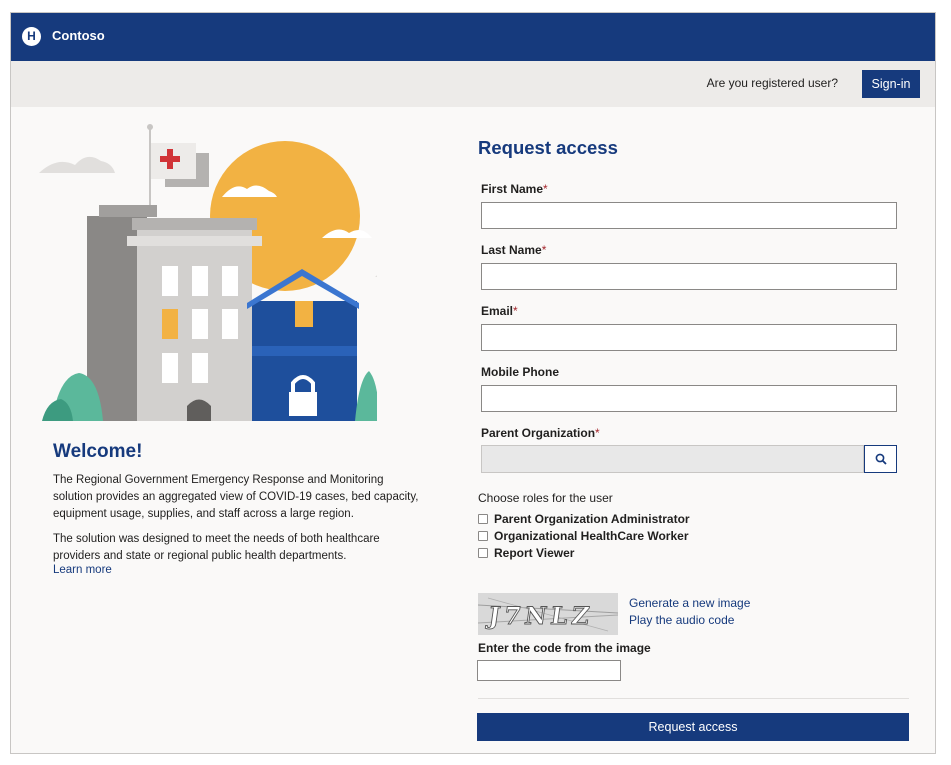 The height and width of the screenshot is (765, 951). What do you see at coordinates (473, 37) in the screenshot?
I see `top-navigation-bar: H Contoso` at bounding box center [473, 37].